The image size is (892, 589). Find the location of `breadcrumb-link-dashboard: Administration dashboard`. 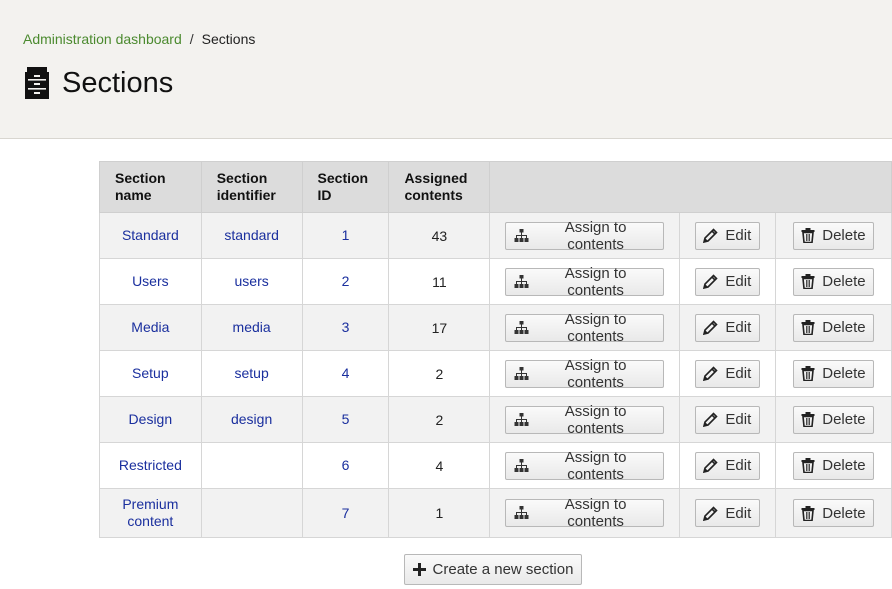

breadcrumb-link-dashboard: Administration dashboard is located at coordinates (102, 39).